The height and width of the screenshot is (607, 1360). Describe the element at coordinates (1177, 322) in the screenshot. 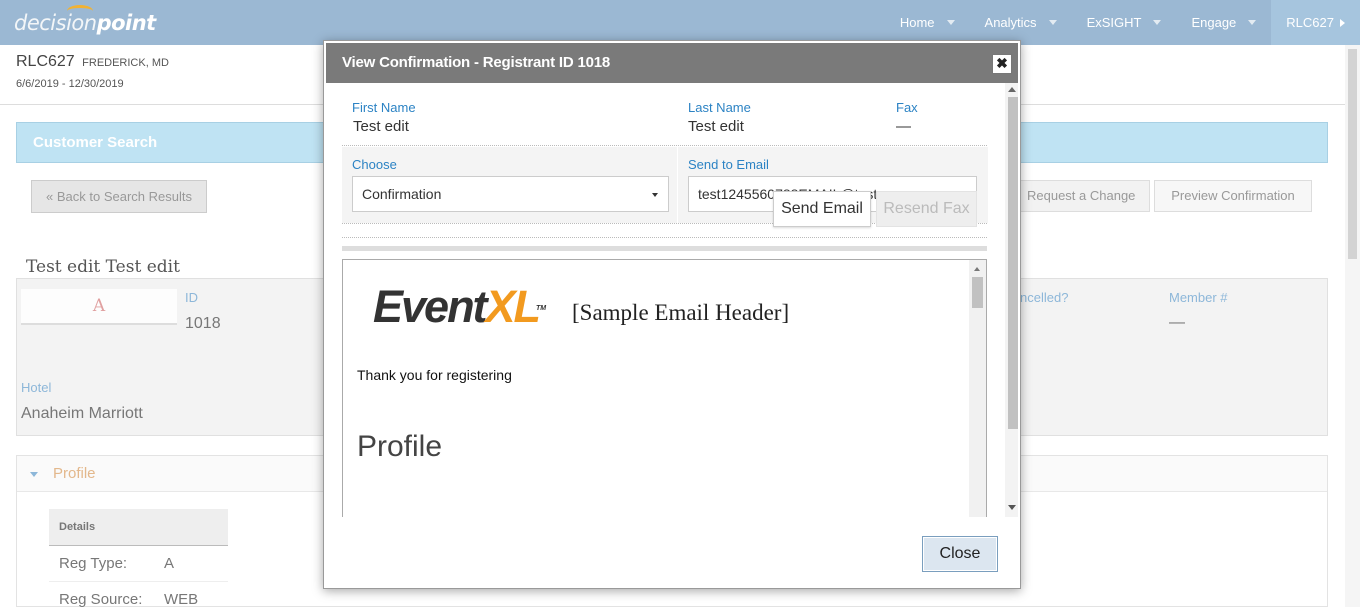

I see `member-number-value: —` at that location.